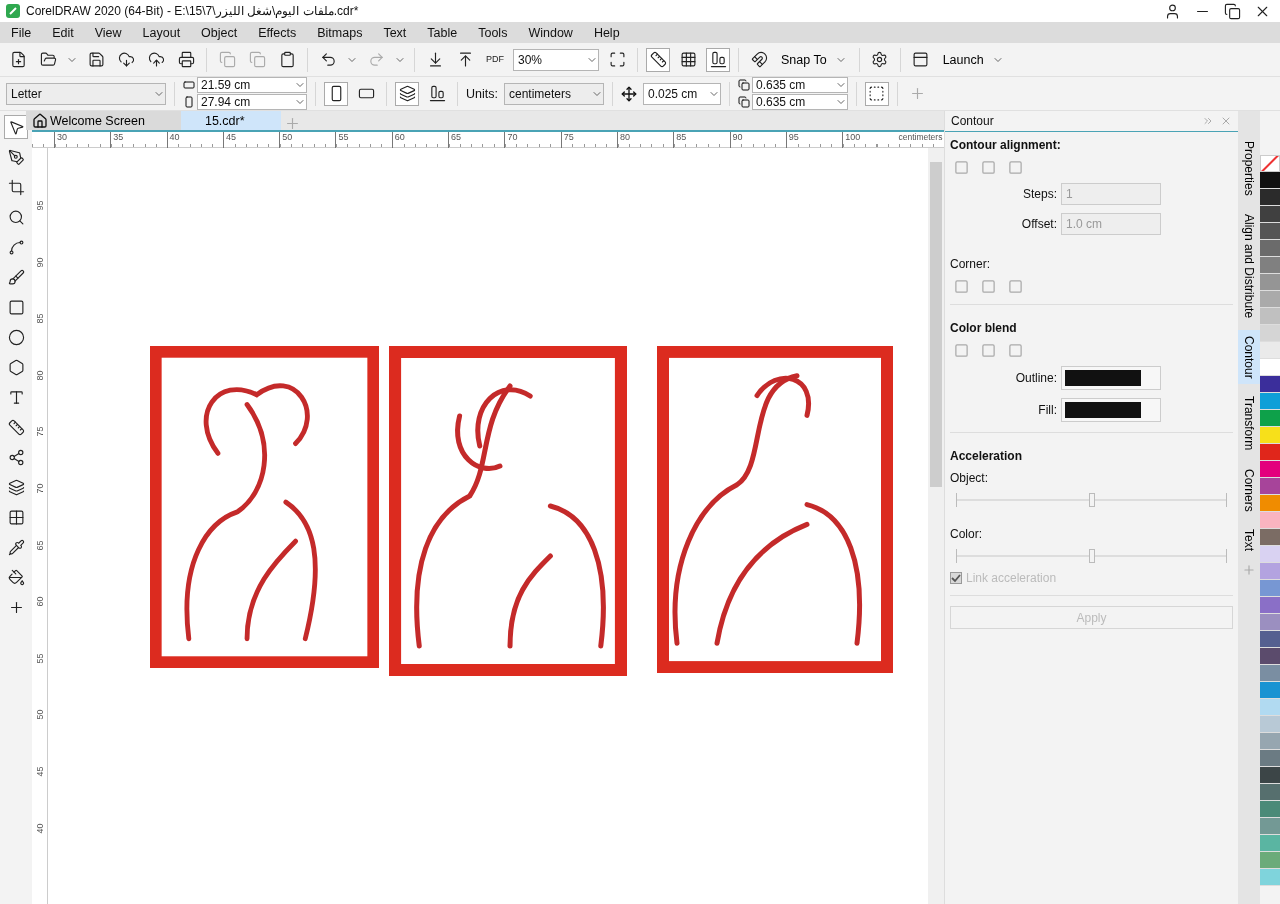  I want to click on print-icon, so click(186, 59).